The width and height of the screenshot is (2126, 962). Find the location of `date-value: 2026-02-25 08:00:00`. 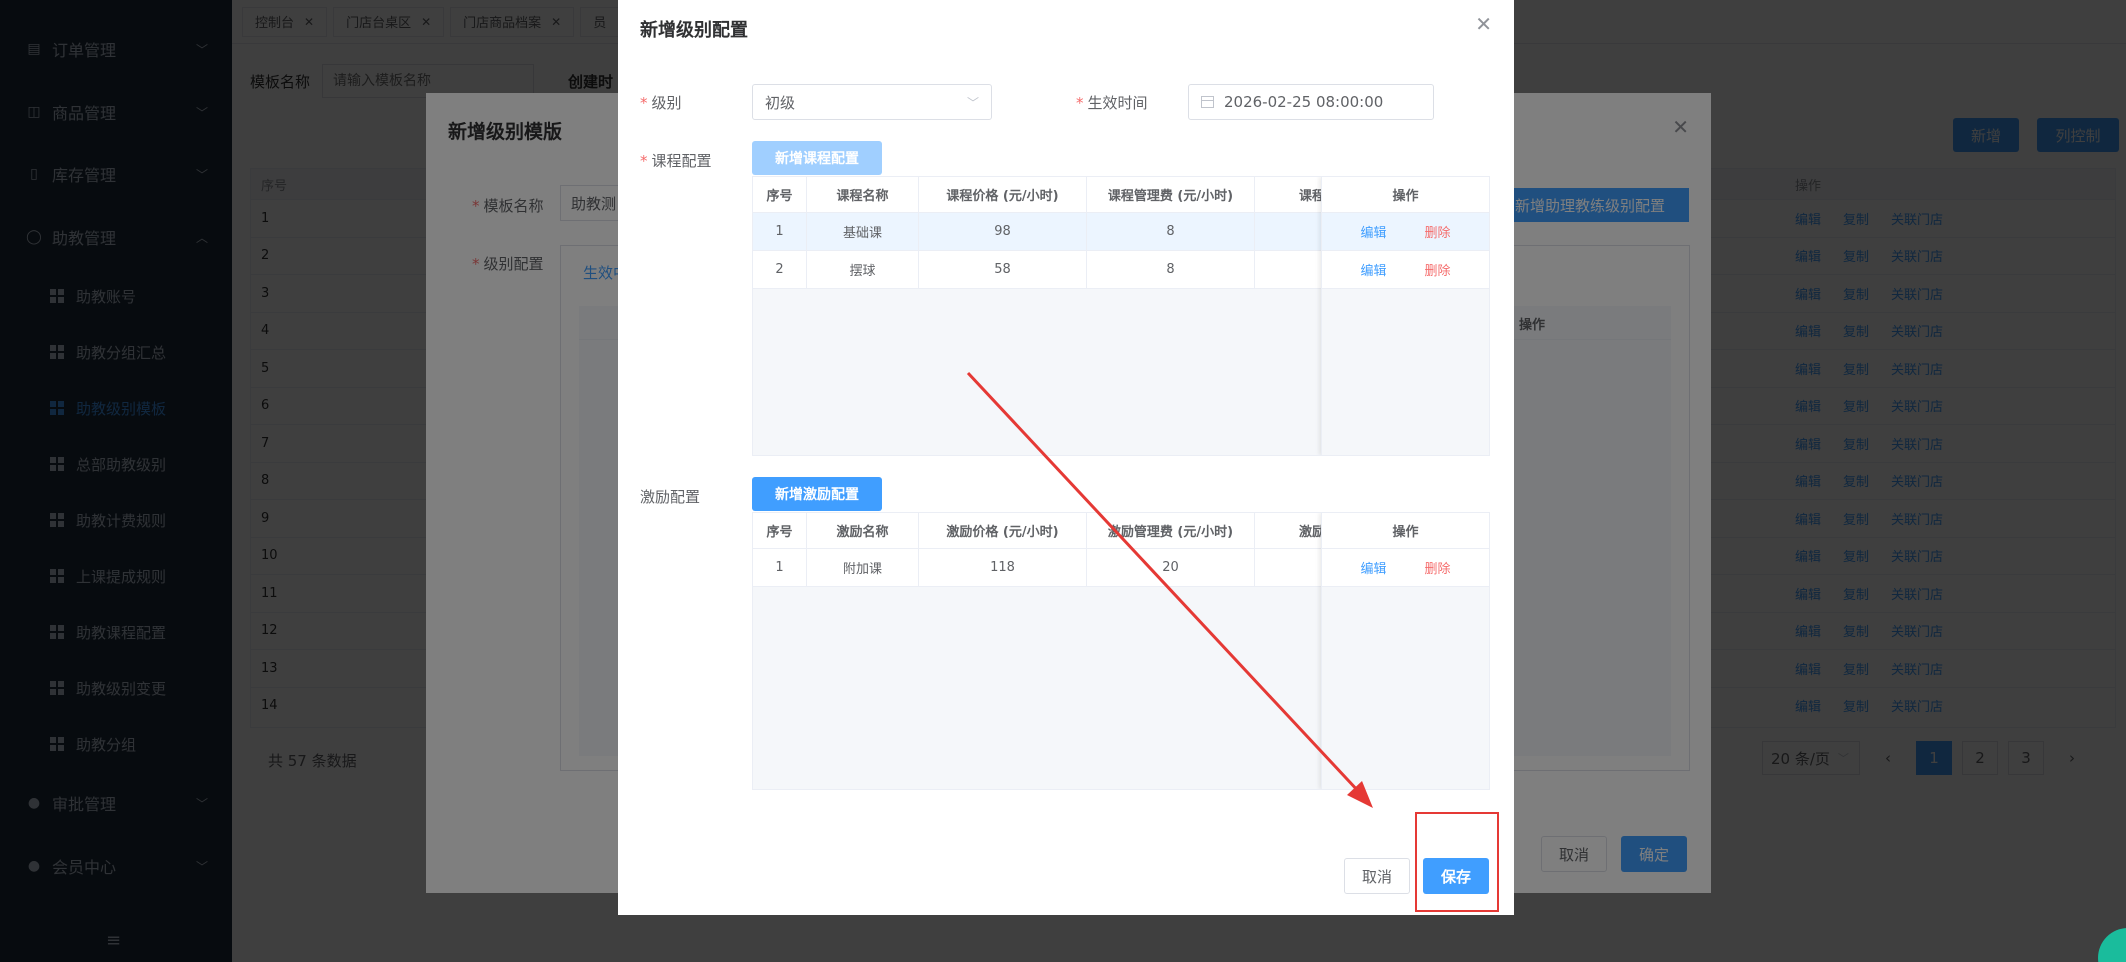

date-value: 2026-02-25 08:00:00 is located at coordinates (1304, 102).